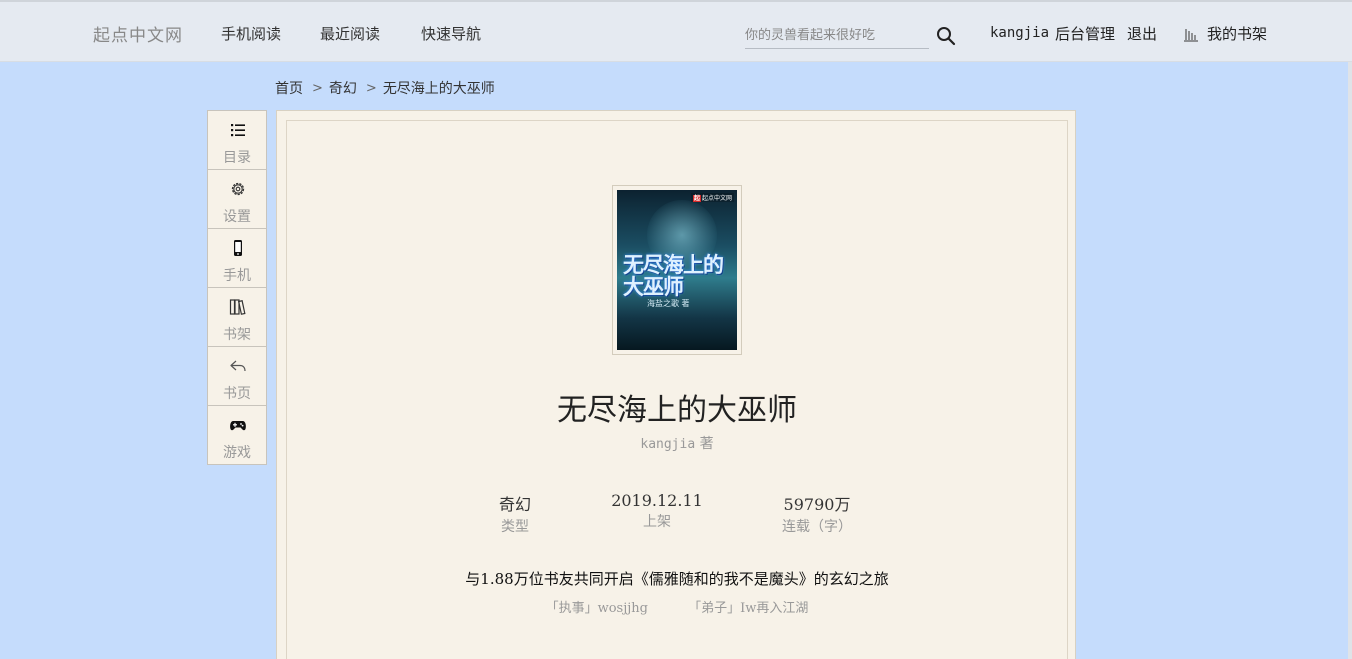 This screenshot has height=659, width=1352. Describe the element at coordinates (1142, 33) in the screenshot. I see `logout-link: 退出` at that location.